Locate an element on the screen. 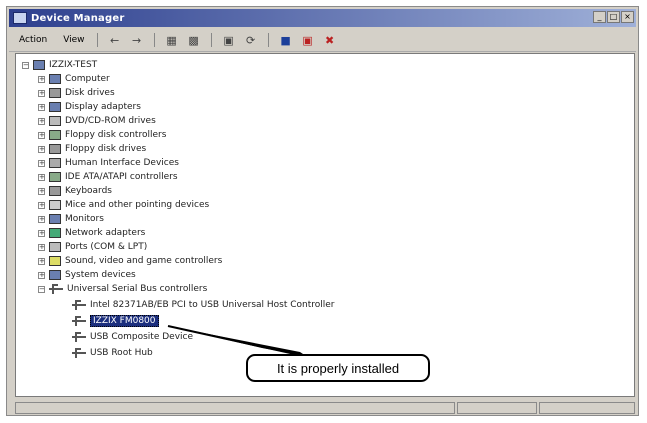 This screenshot has height=423, width=647. title-bar: Device Manager _ □ × is located at coordinates (322, 18).